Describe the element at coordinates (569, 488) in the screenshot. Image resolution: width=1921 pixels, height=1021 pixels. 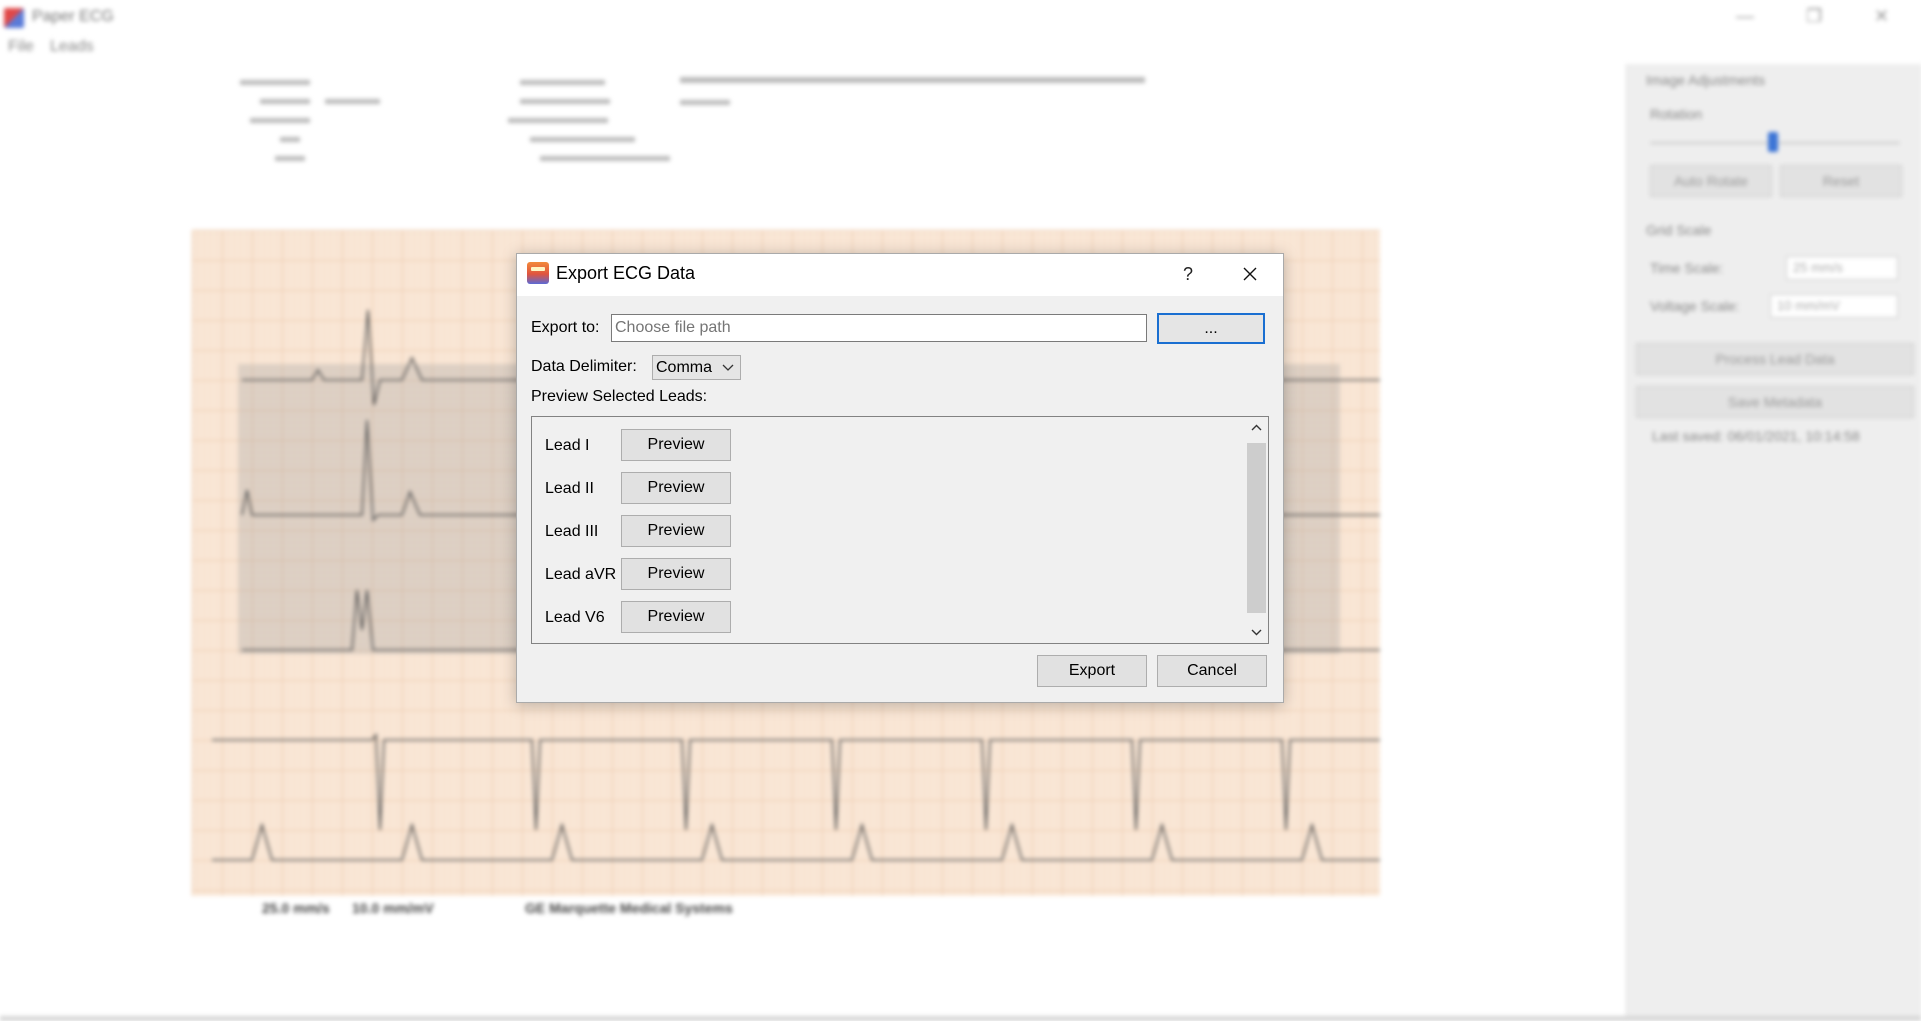
I see `lead-label: Lead II` at that location.